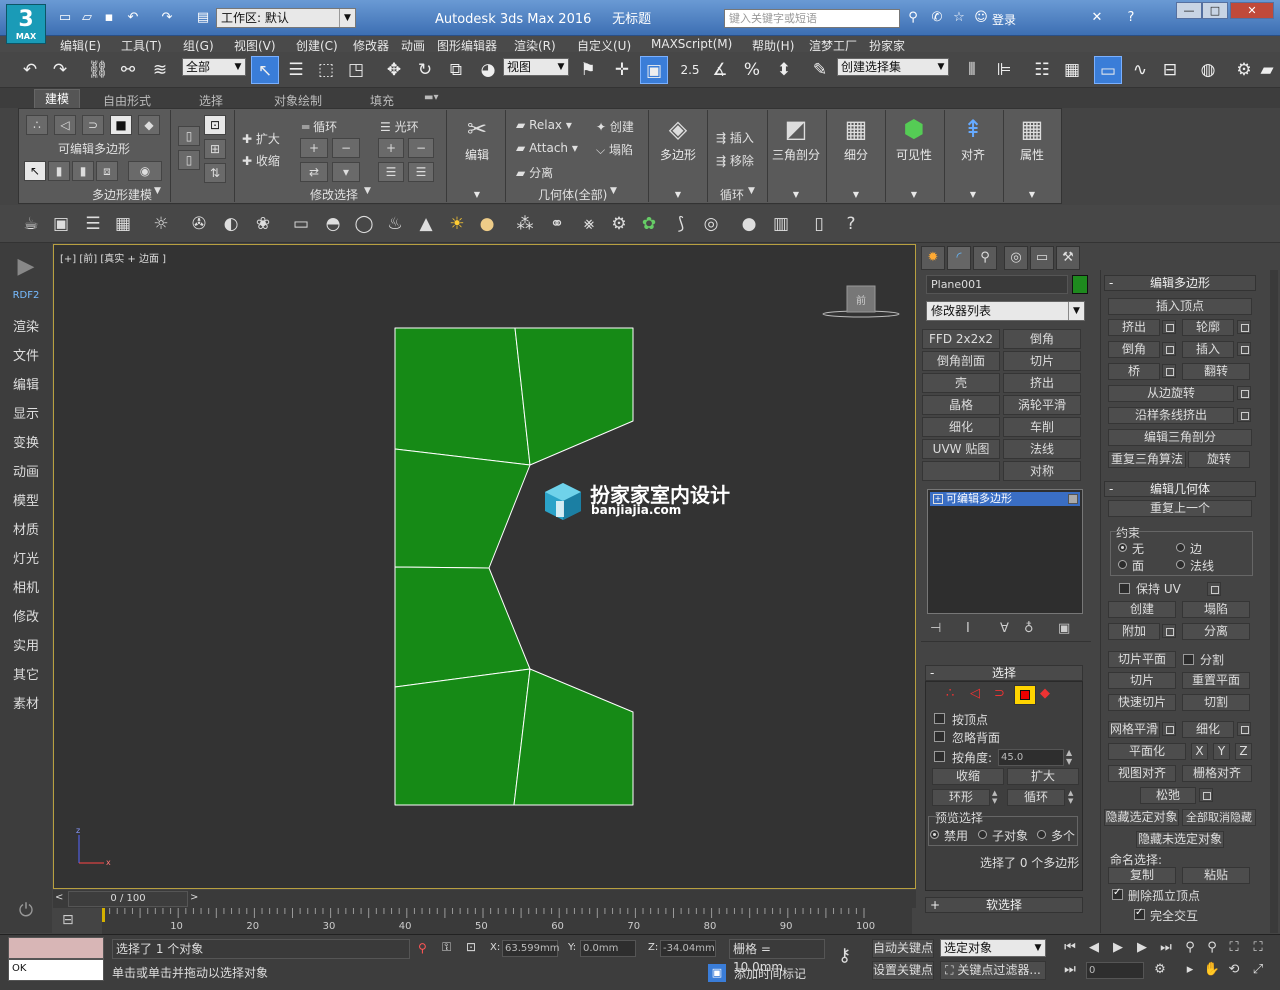  Describe the element at coordinates (1045, 693) in the screenshot. I see `element-select-icon: ◆` at that location.